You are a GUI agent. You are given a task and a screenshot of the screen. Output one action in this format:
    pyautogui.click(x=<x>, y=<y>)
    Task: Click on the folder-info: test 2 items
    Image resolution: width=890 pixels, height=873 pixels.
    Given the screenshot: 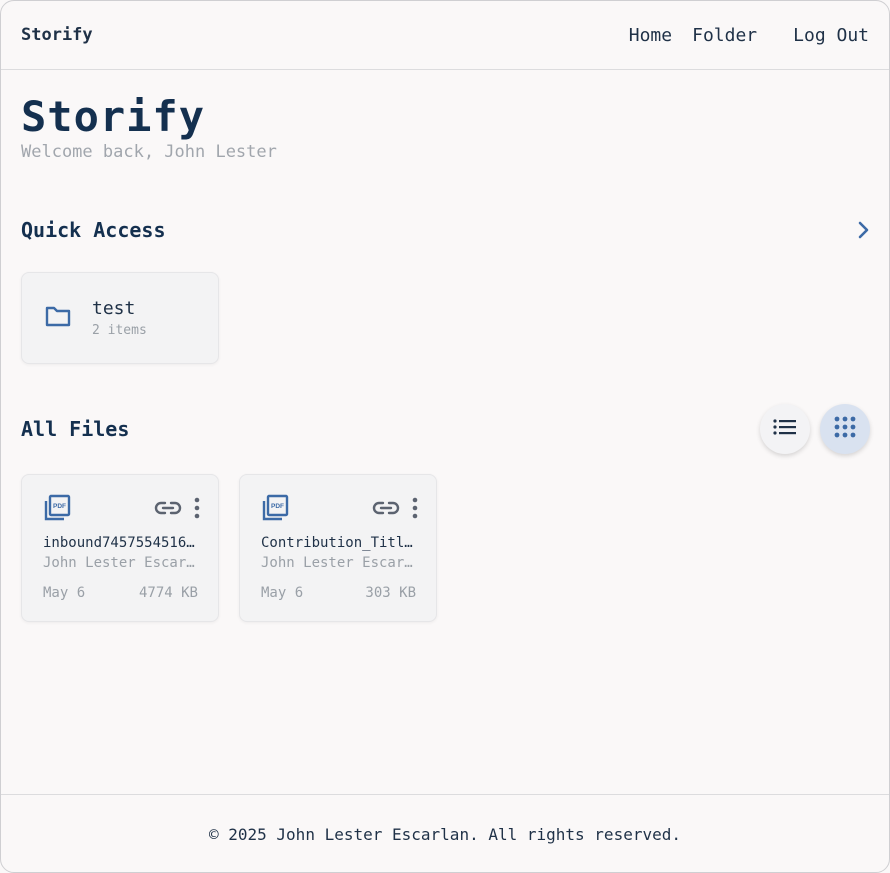 What is the action you would take?
    pyautogui.click(x=119, y=318)
    